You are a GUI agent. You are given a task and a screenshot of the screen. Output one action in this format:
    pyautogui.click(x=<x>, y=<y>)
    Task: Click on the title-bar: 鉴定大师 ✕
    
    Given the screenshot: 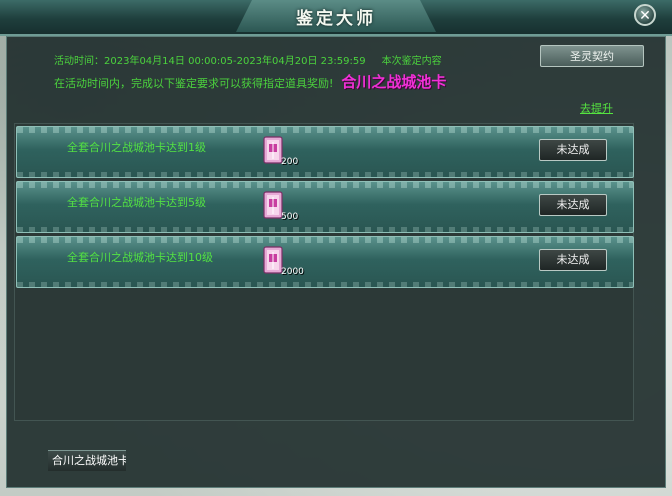 What is the action you would take?
    pyautogui.click(x=336, y=18)
    